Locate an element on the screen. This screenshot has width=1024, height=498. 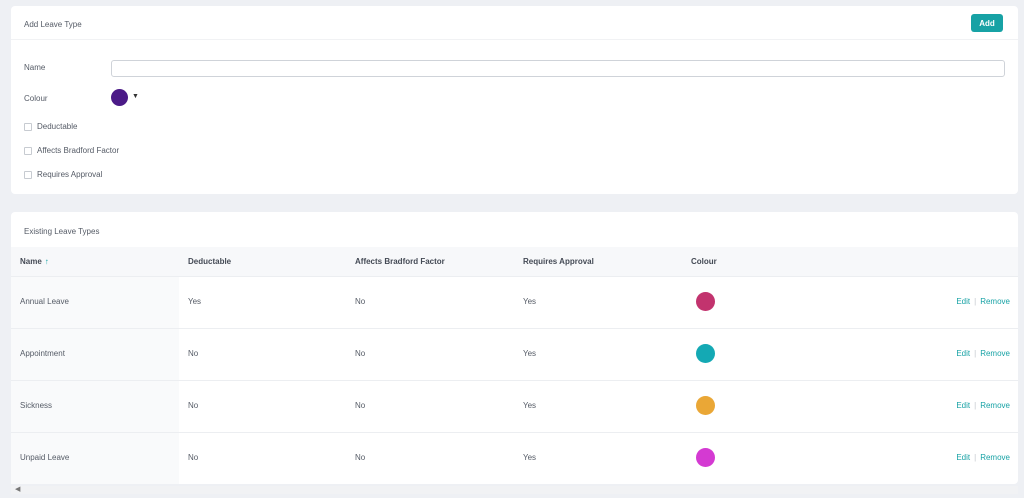
deductable-checkbox-label: Deductable is located at coordinates (57, 126).